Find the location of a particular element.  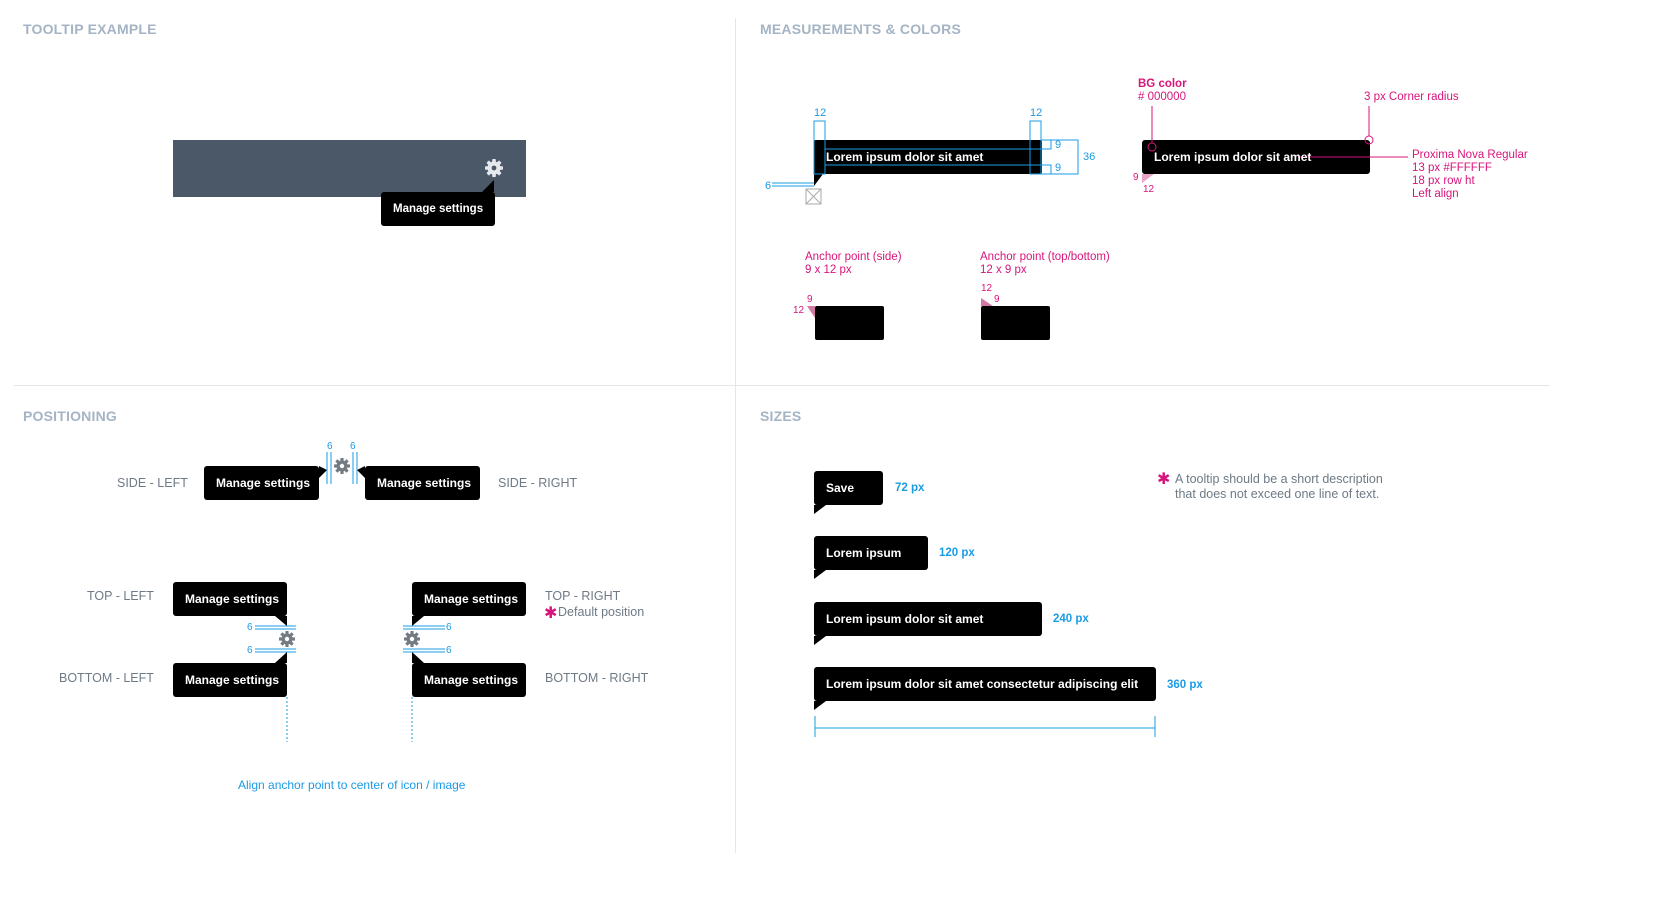

size-tooltip-72: Save is located at coordinates (848, 488).